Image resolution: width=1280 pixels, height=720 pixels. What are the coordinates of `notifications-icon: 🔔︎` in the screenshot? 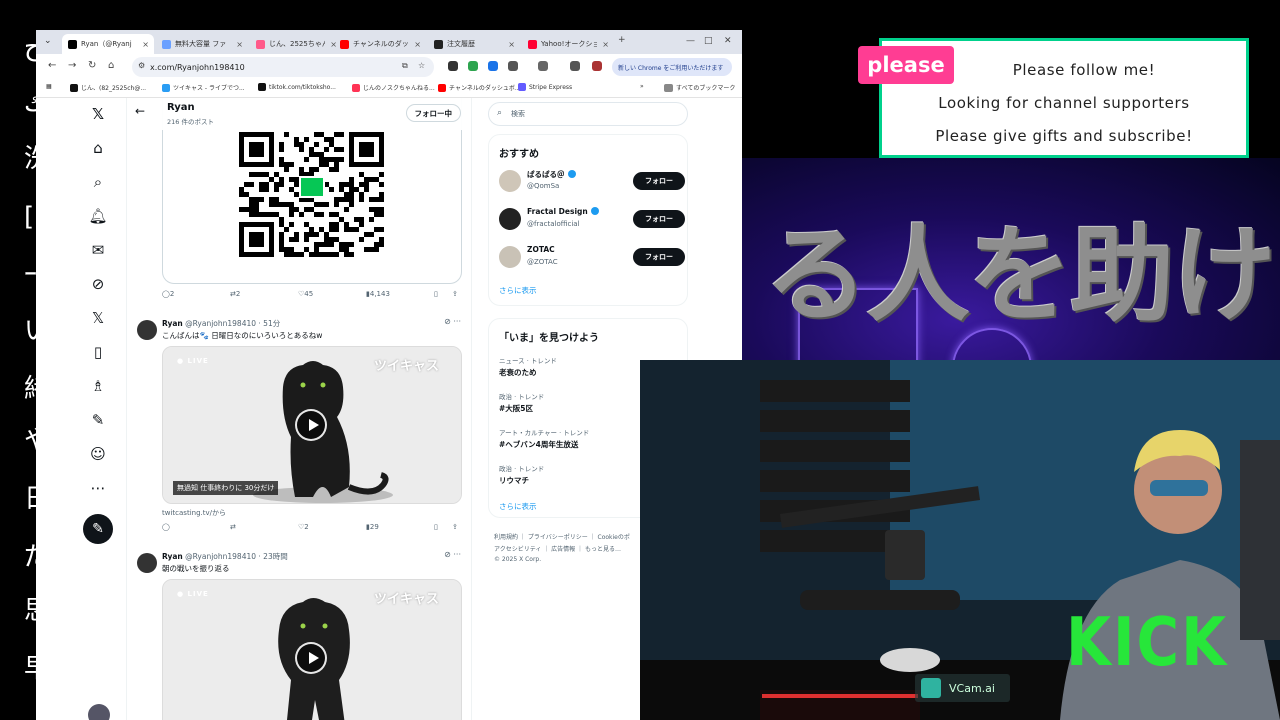 It's located at (98, 216).